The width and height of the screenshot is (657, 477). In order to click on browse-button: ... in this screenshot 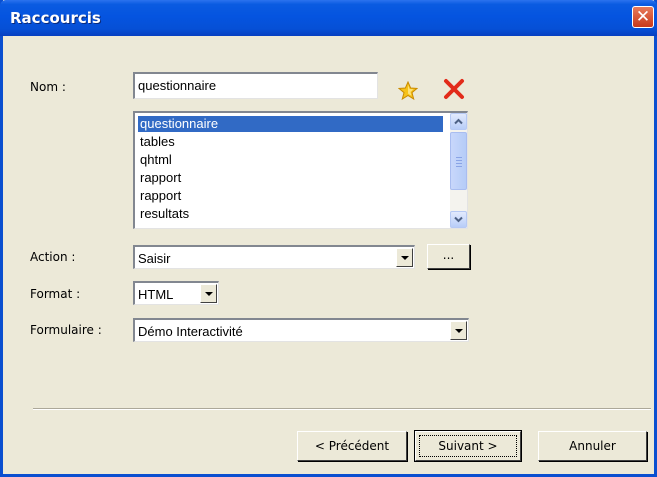, I will do `click(448, 256)`.